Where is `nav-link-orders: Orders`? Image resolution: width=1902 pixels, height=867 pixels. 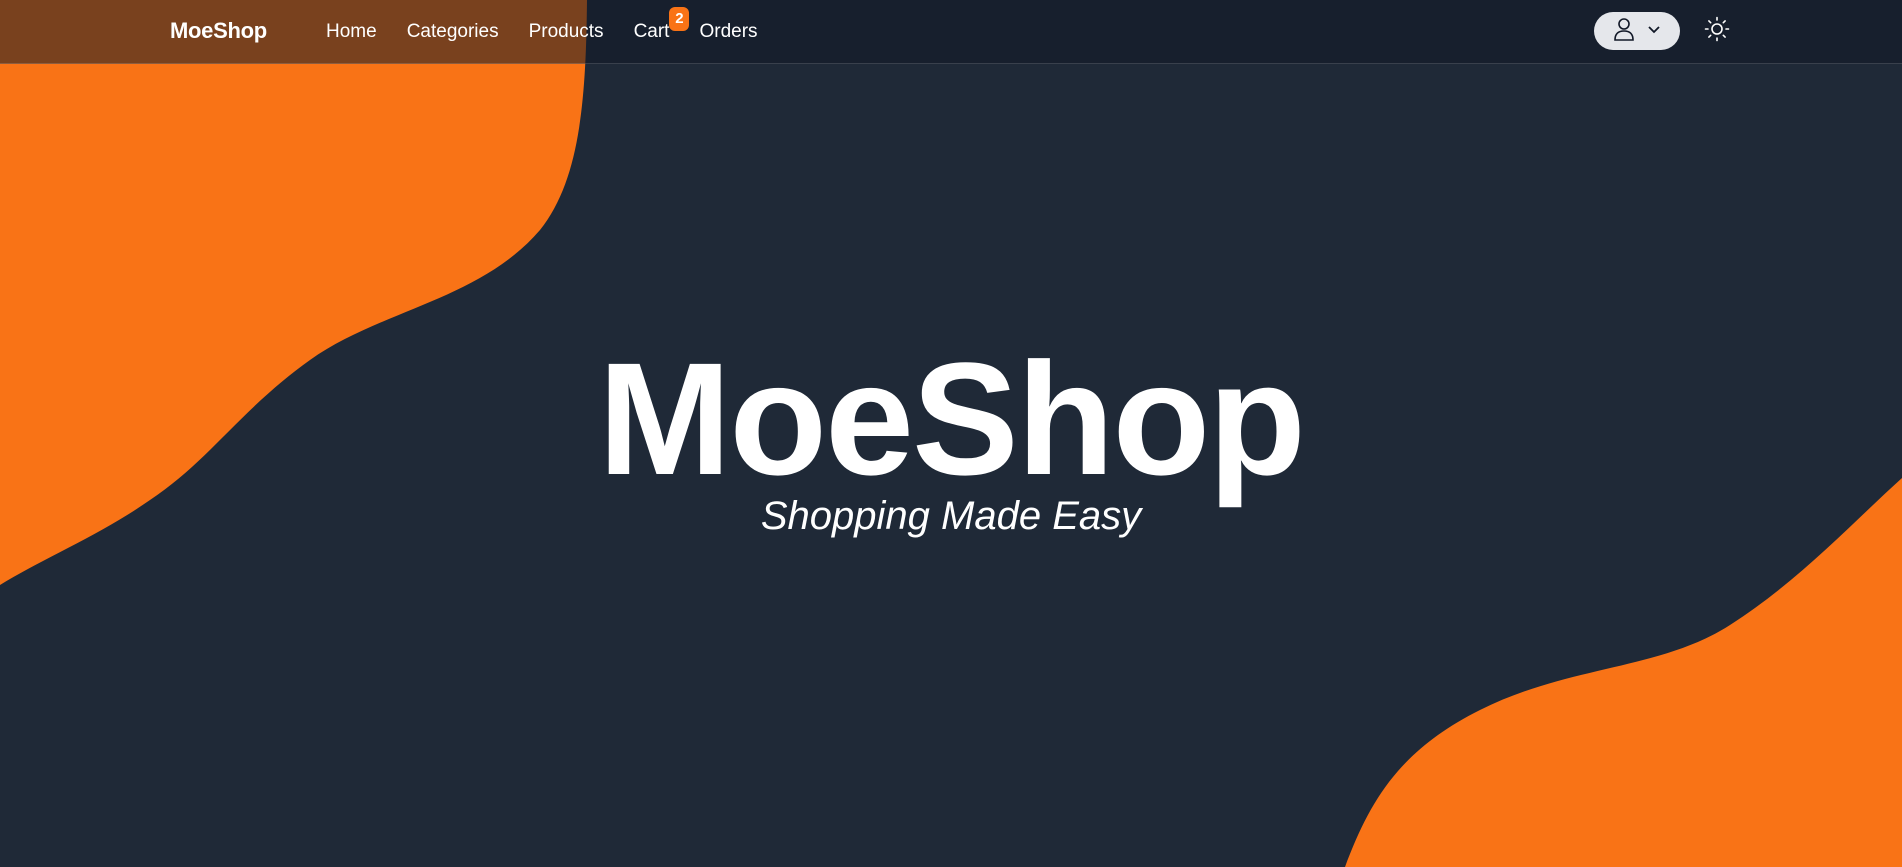 nav-link-orders: Orders is located at coordinates (728, 32).